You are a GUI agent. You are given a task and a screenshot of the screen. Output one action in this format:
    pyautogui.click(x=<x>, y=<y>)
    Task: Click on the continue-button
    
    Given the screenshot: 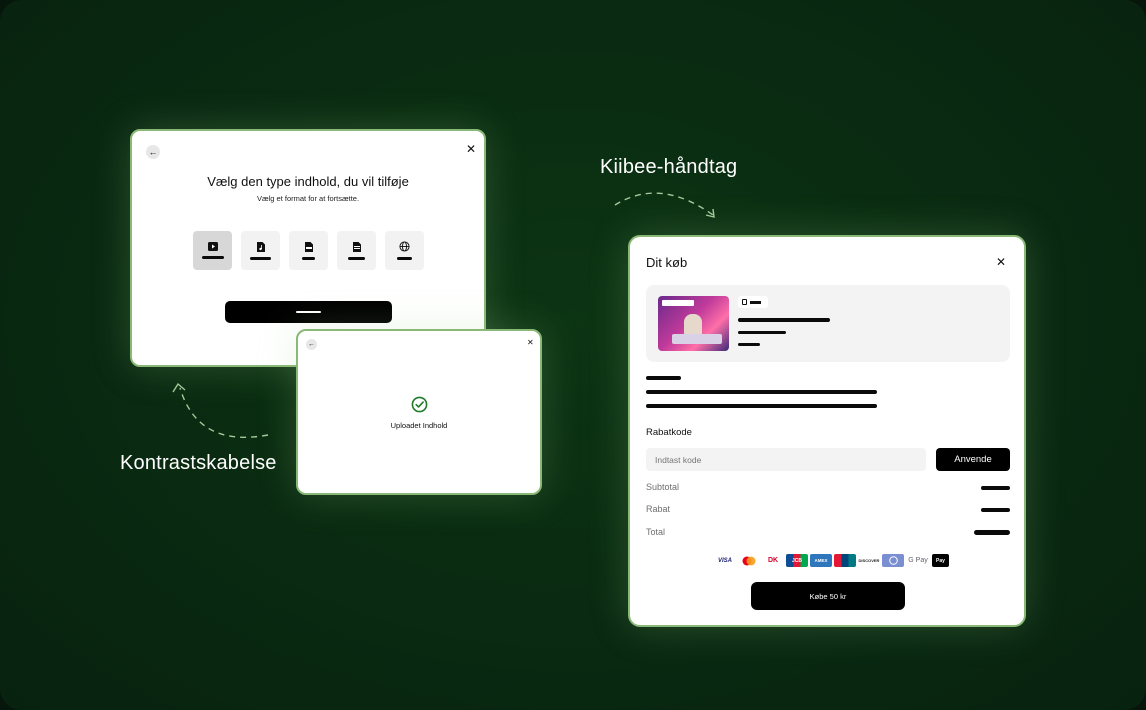 What is the action you would take?
    pyautogui.click(x=308, y=312)
    